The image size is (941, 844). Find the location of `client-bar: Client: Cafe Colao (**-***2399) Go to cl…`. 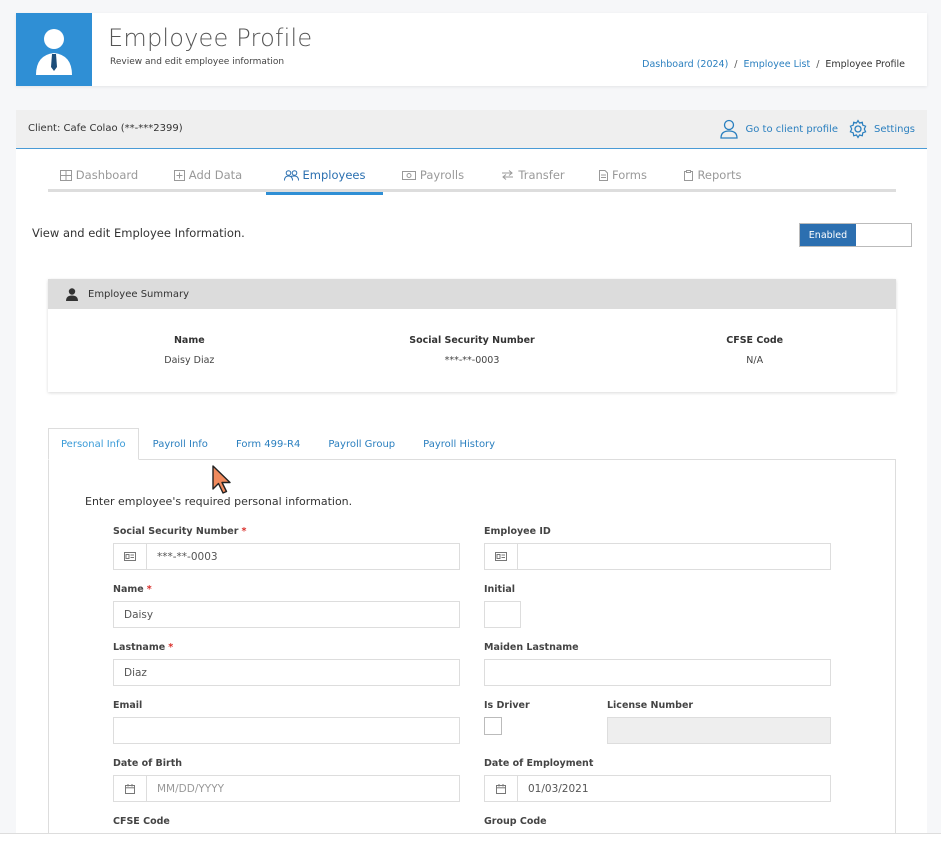

client-bar: Client: Cafe Colao (**-***2399) Go to cl… is located at coordinates (471, 129).